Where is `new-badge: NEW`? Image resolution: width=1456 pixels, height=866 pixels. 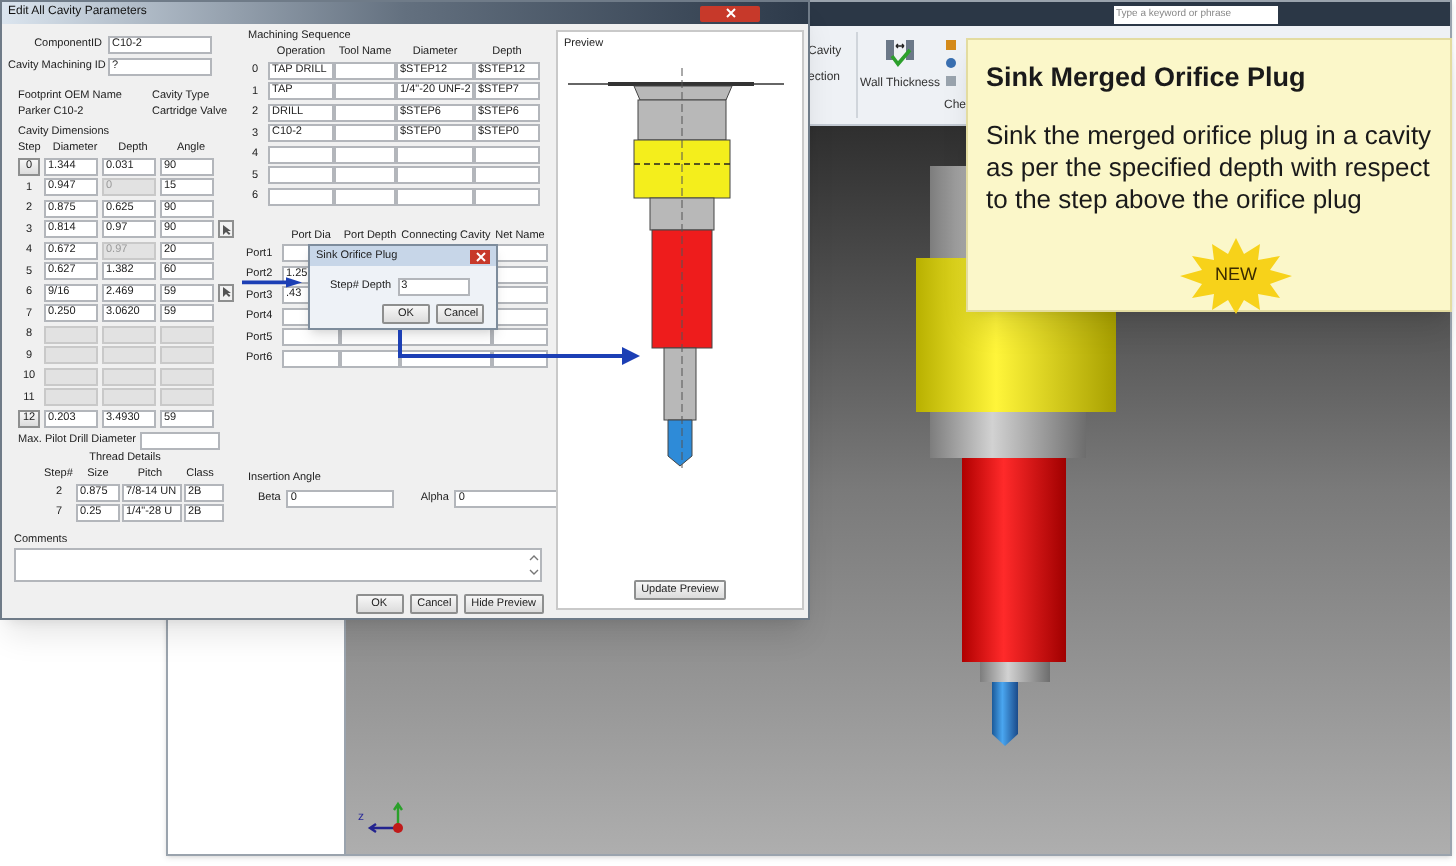 new-badge: NEW is located at coordinates (1236, 276).